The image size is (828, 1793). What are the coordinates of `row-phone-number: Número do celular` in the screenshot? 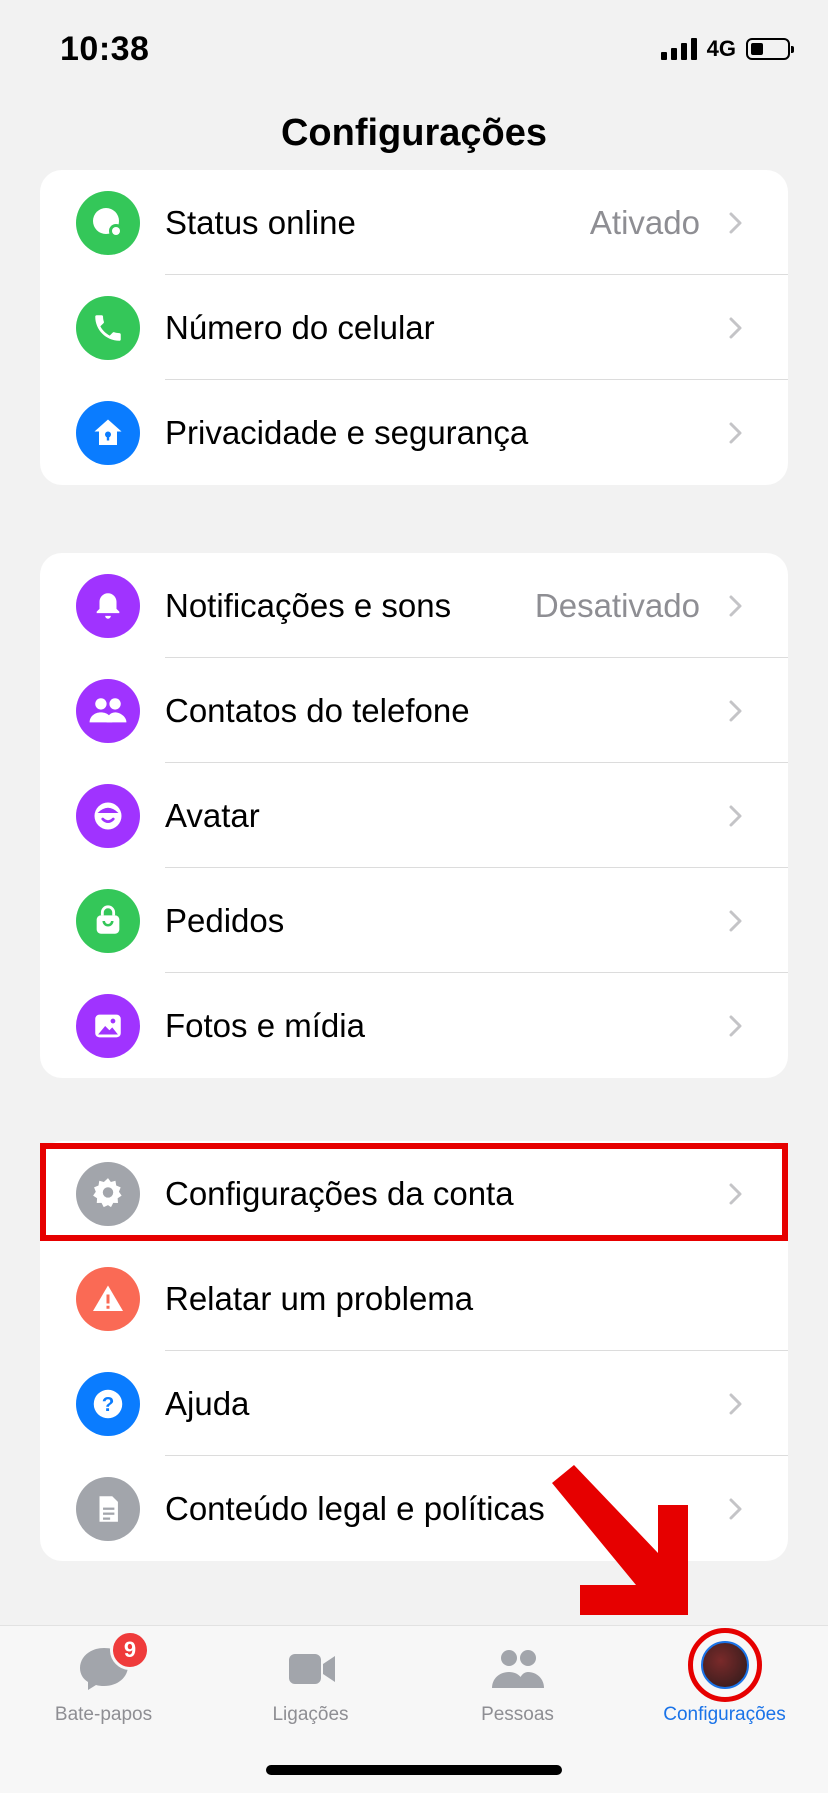 It's located at (414, 327).